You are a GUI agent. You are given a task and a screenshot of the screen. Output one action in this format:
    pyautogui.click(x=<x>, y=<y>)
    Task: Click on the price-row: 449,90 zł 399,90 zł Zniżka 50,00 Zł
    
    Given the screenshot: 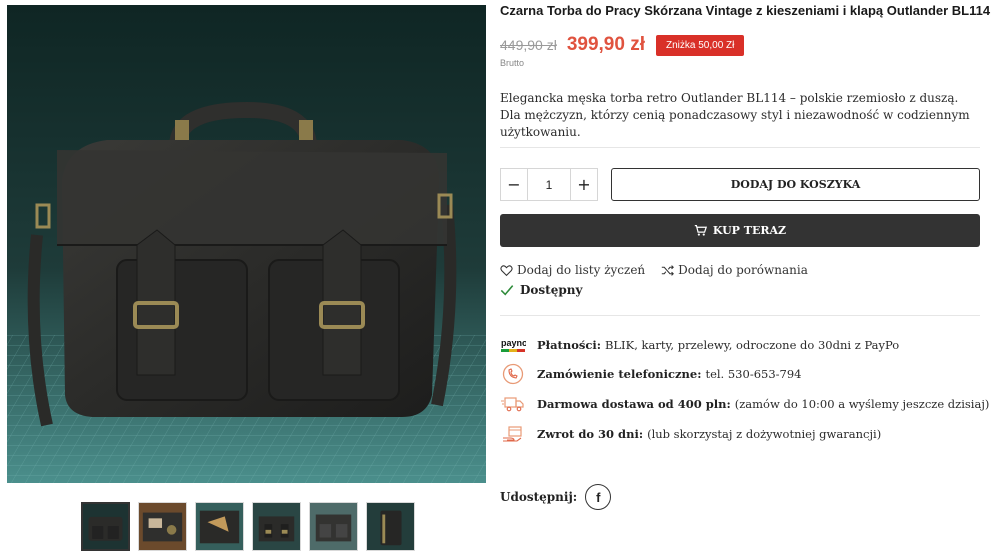 What is the action you would take?
    pyautogui.click(x=622, y=45)
    